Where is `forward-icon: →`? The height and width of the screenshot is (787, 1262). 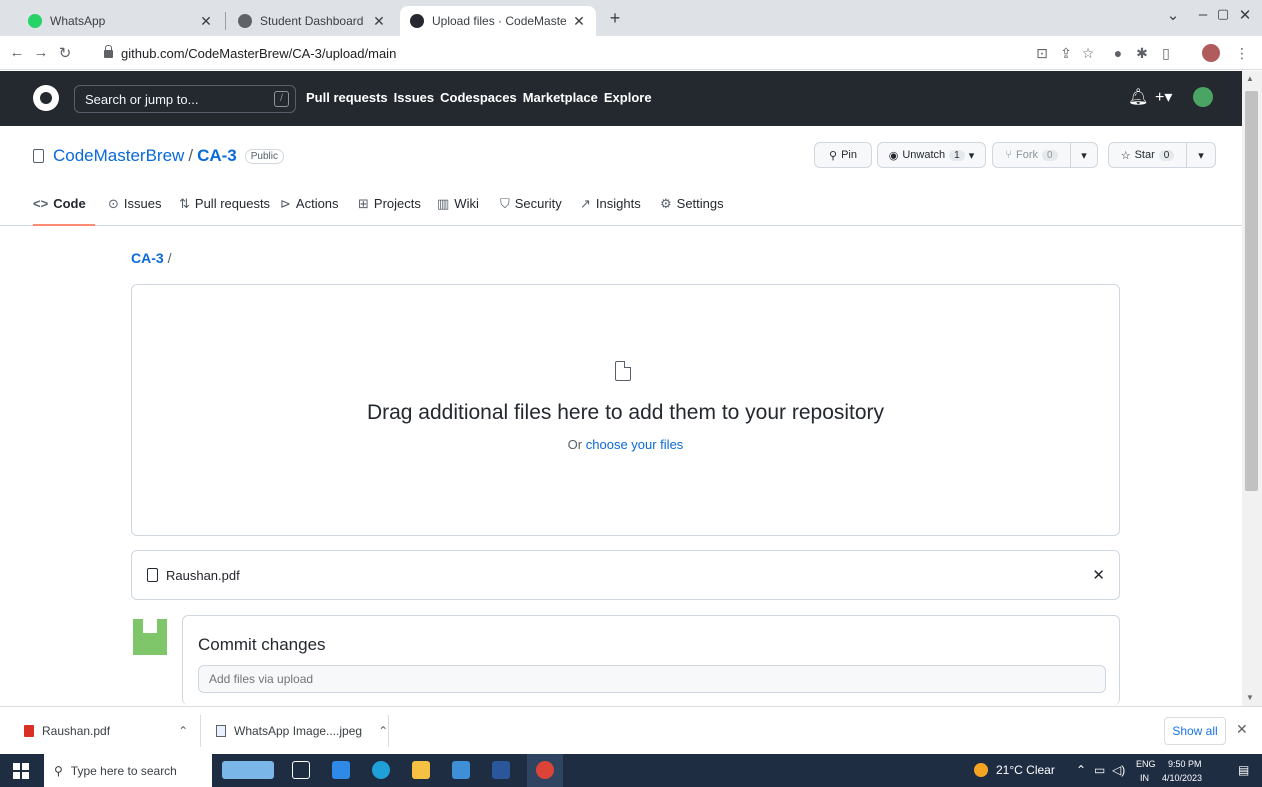
forward-icon: → is located at coordinates (41, 52).